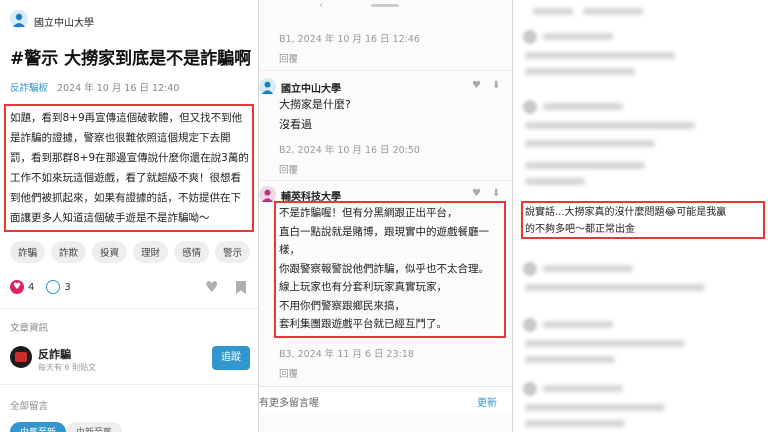 This screenshot has width=768, height=432. Describe the element at coordinates (131, 59) in the screenshot. I see `post-title: #警示 大撈家到底是不是詐騙啊` at that location.